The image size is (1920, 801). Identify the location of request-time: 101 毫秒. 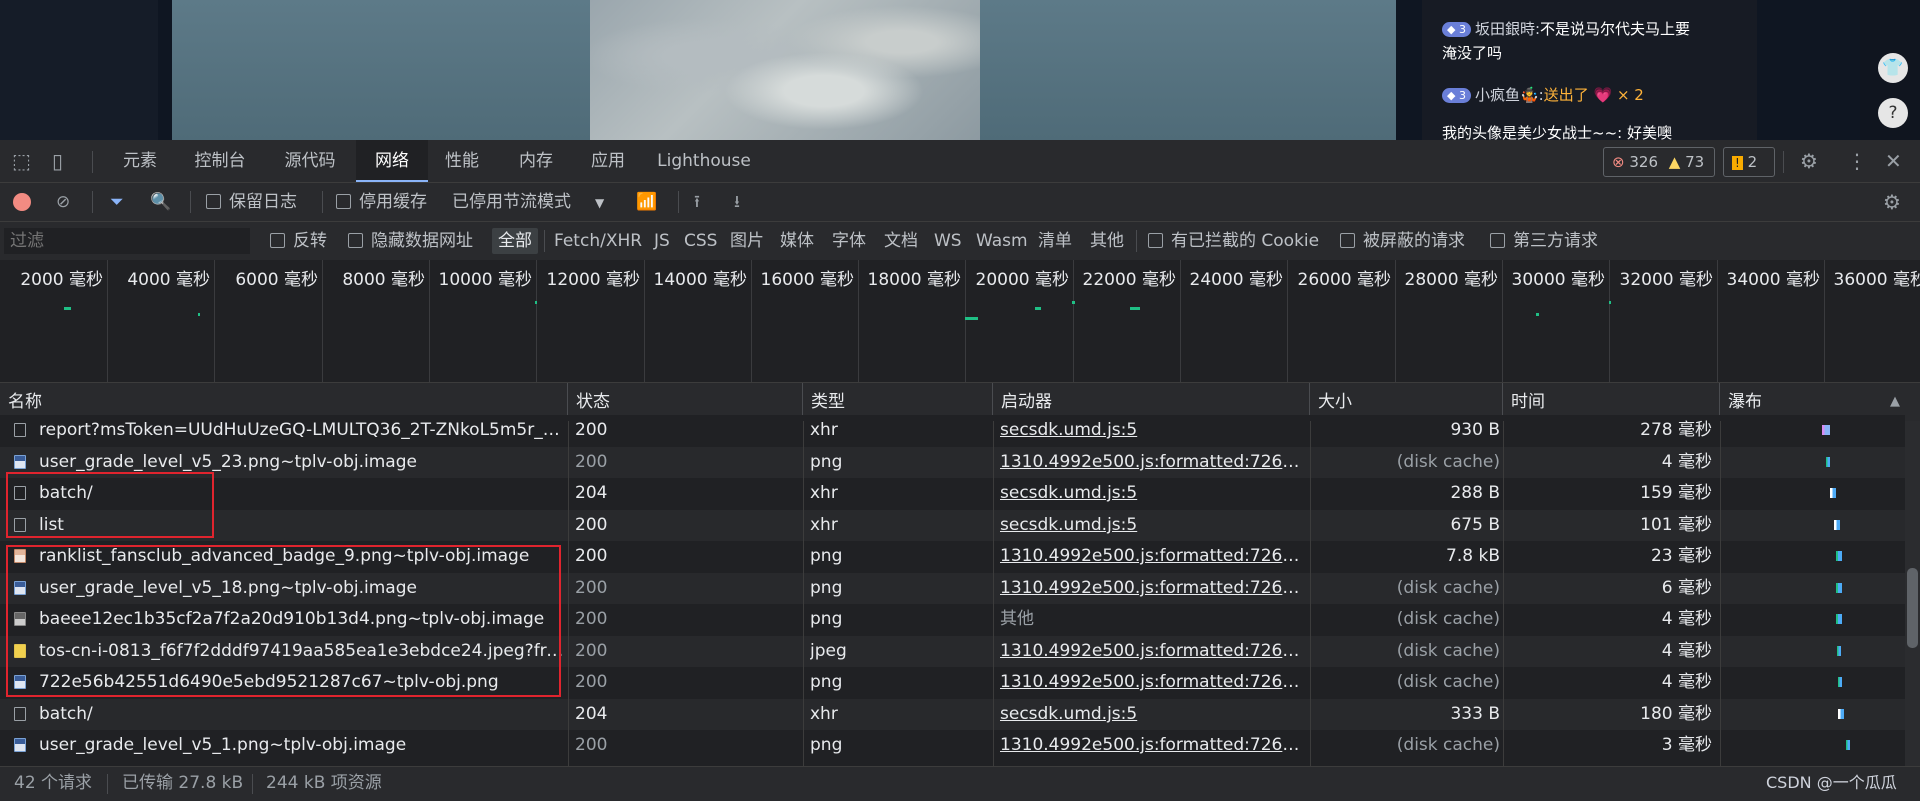
(1676, 525).